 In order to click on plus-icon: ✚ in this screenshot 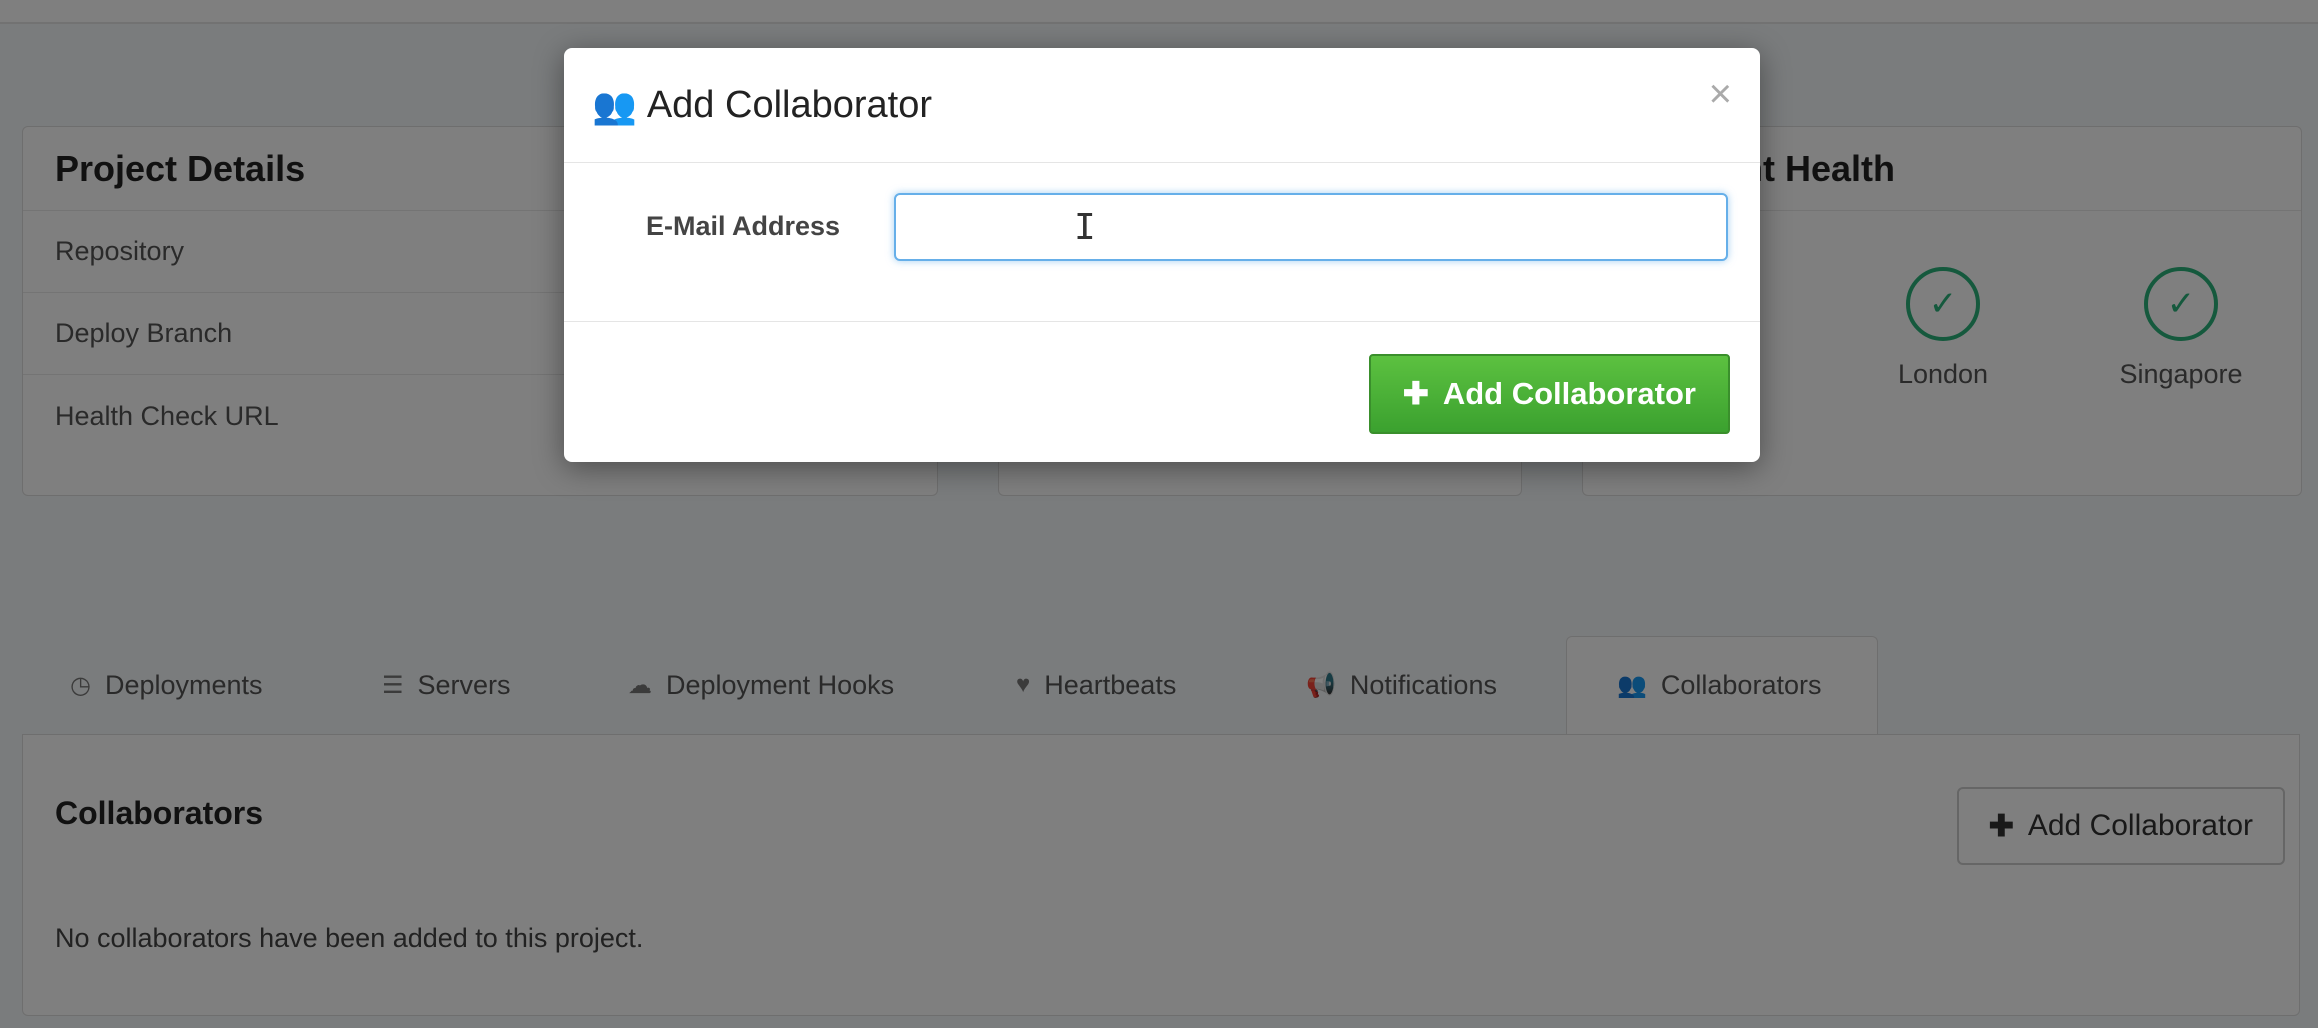, I will do `click(1415, 393)`.